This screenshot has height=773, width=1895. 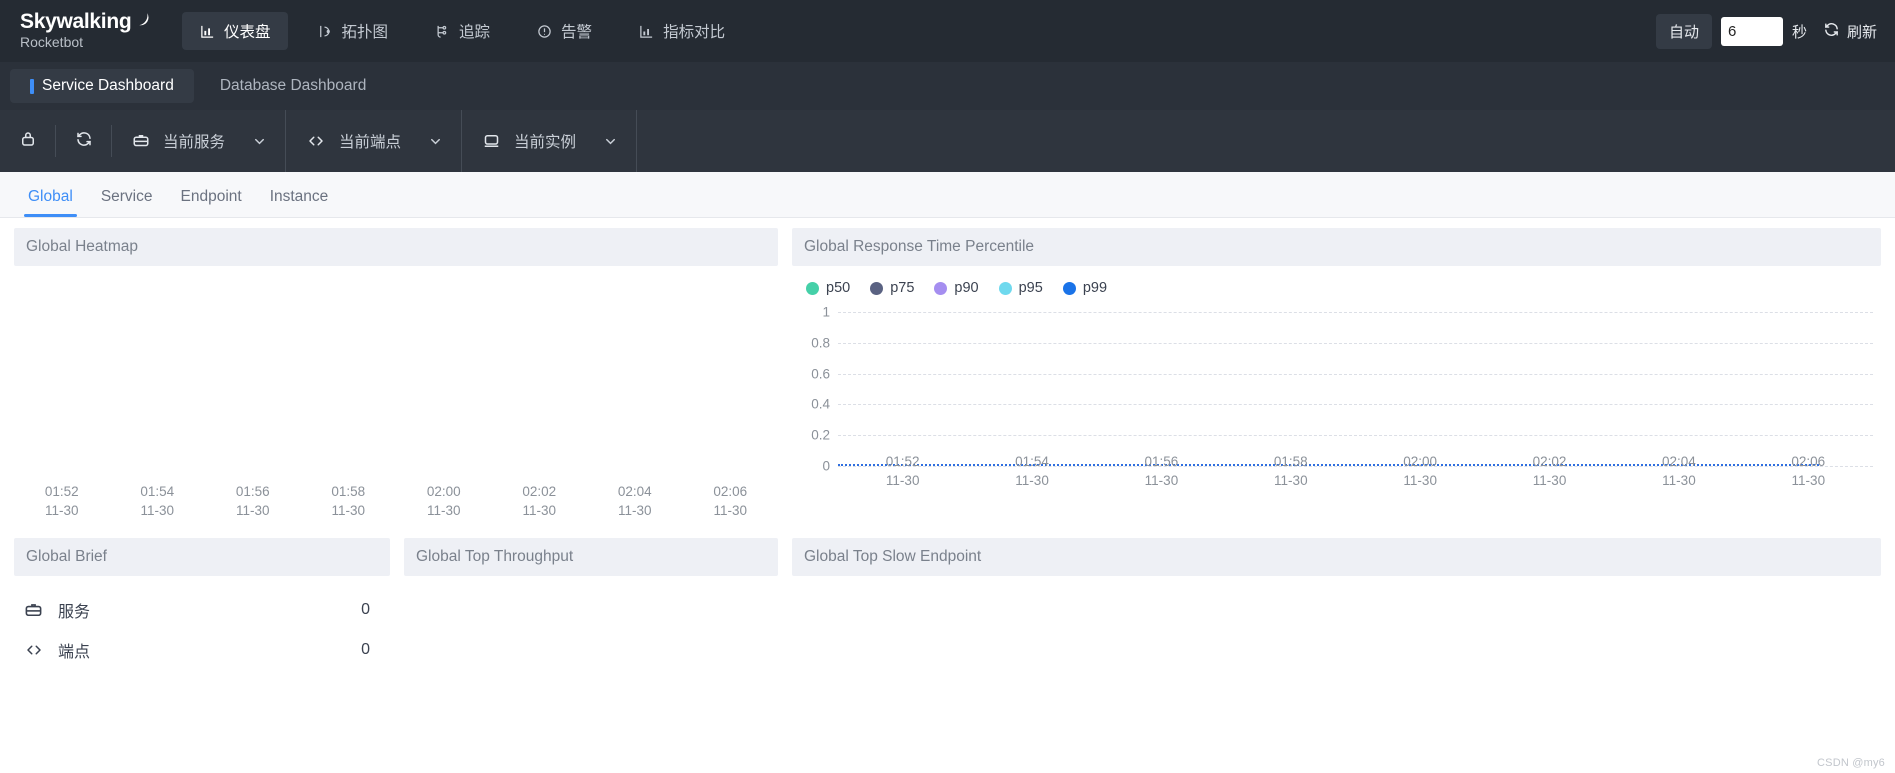 I want to click on nav-item-alarm: 告警, so click(x=564, y=31).